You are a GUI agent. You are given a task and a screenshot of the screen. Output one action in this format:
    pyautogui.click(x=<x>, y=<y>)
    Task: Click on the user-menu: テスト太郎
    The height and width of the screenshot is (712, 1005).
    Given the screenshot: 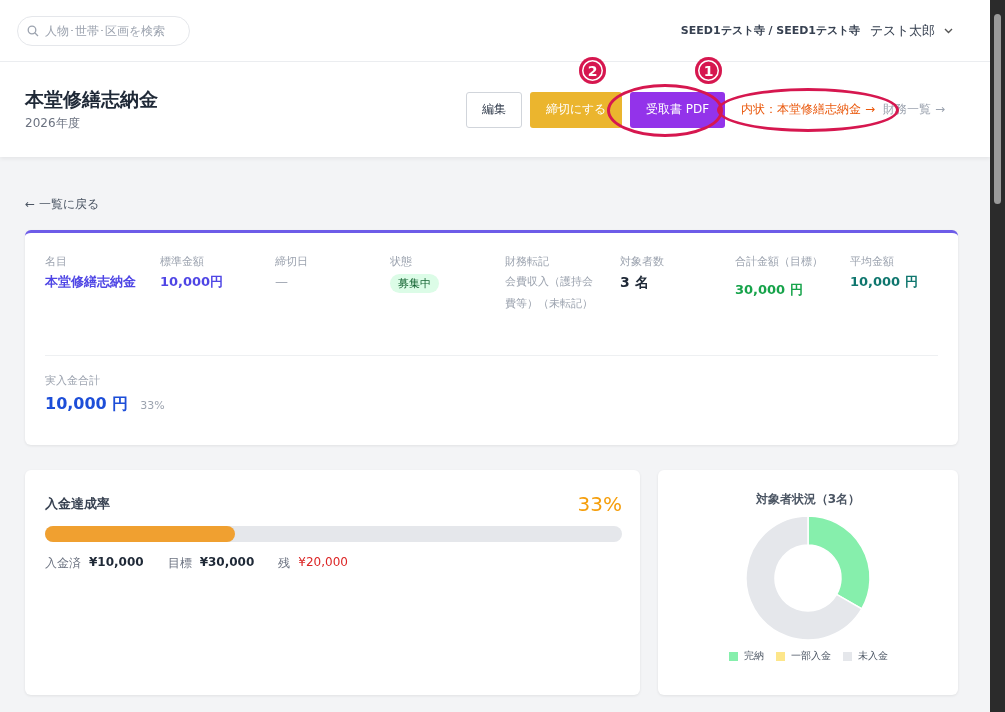 What is the action you would take?
    pyautogui.click(x=902, y=30)
    